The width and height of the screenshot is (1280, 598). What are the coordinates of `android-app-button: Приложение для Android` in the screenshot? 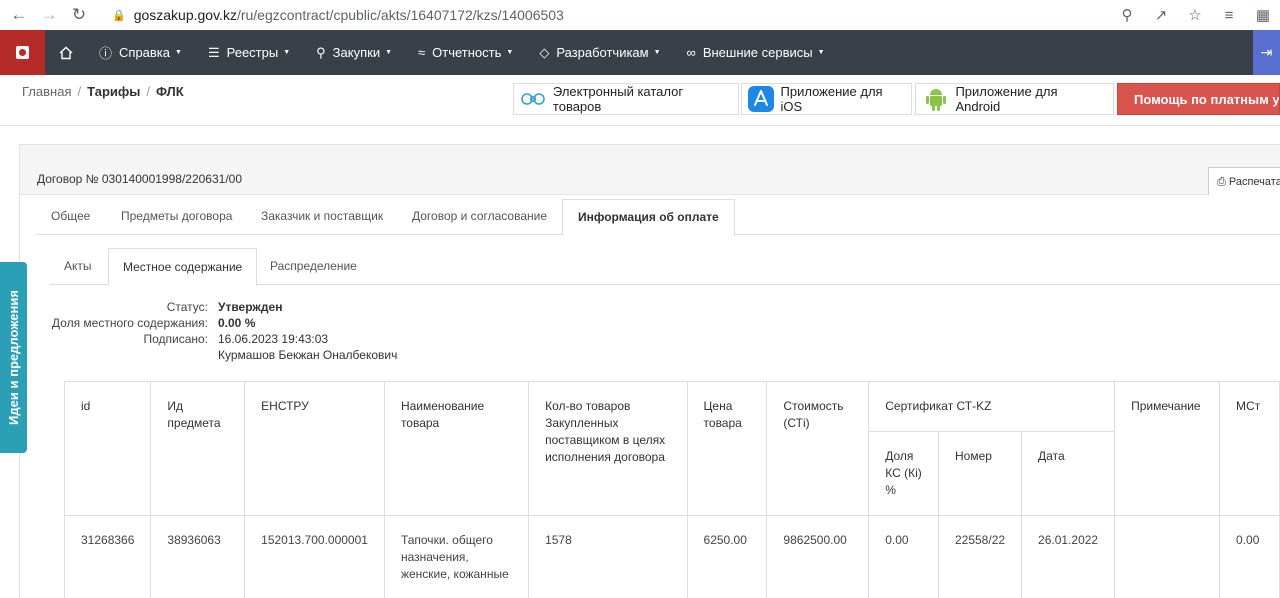 It's located at (1014, 99).